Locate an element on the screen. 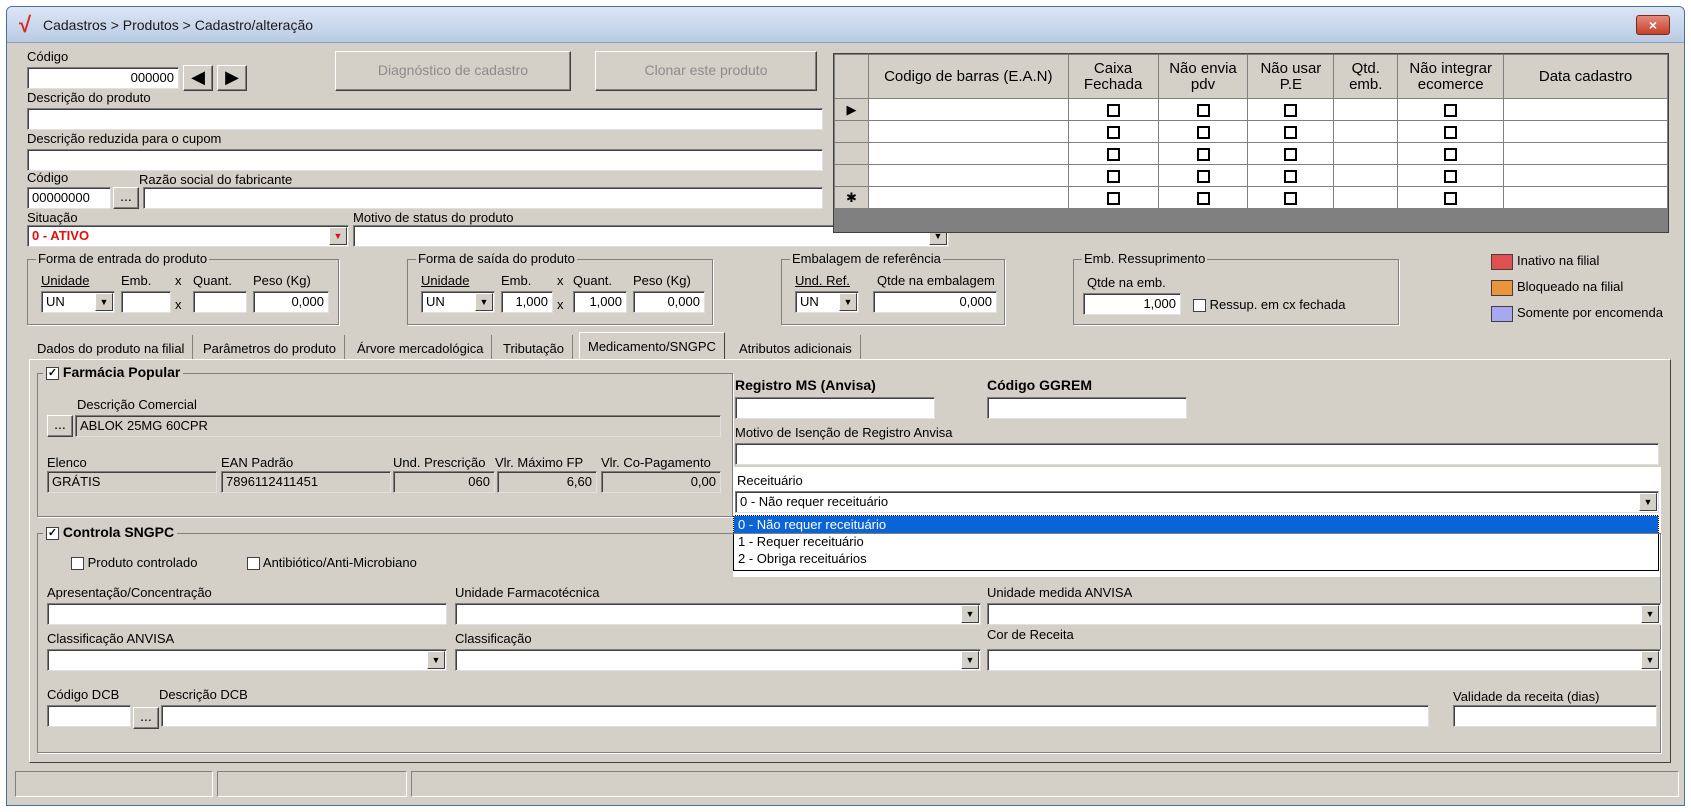 Image resolution: width=1691 pixels, height=812 pixels. prev-button: ◀ is located at coordinates (198, 78).